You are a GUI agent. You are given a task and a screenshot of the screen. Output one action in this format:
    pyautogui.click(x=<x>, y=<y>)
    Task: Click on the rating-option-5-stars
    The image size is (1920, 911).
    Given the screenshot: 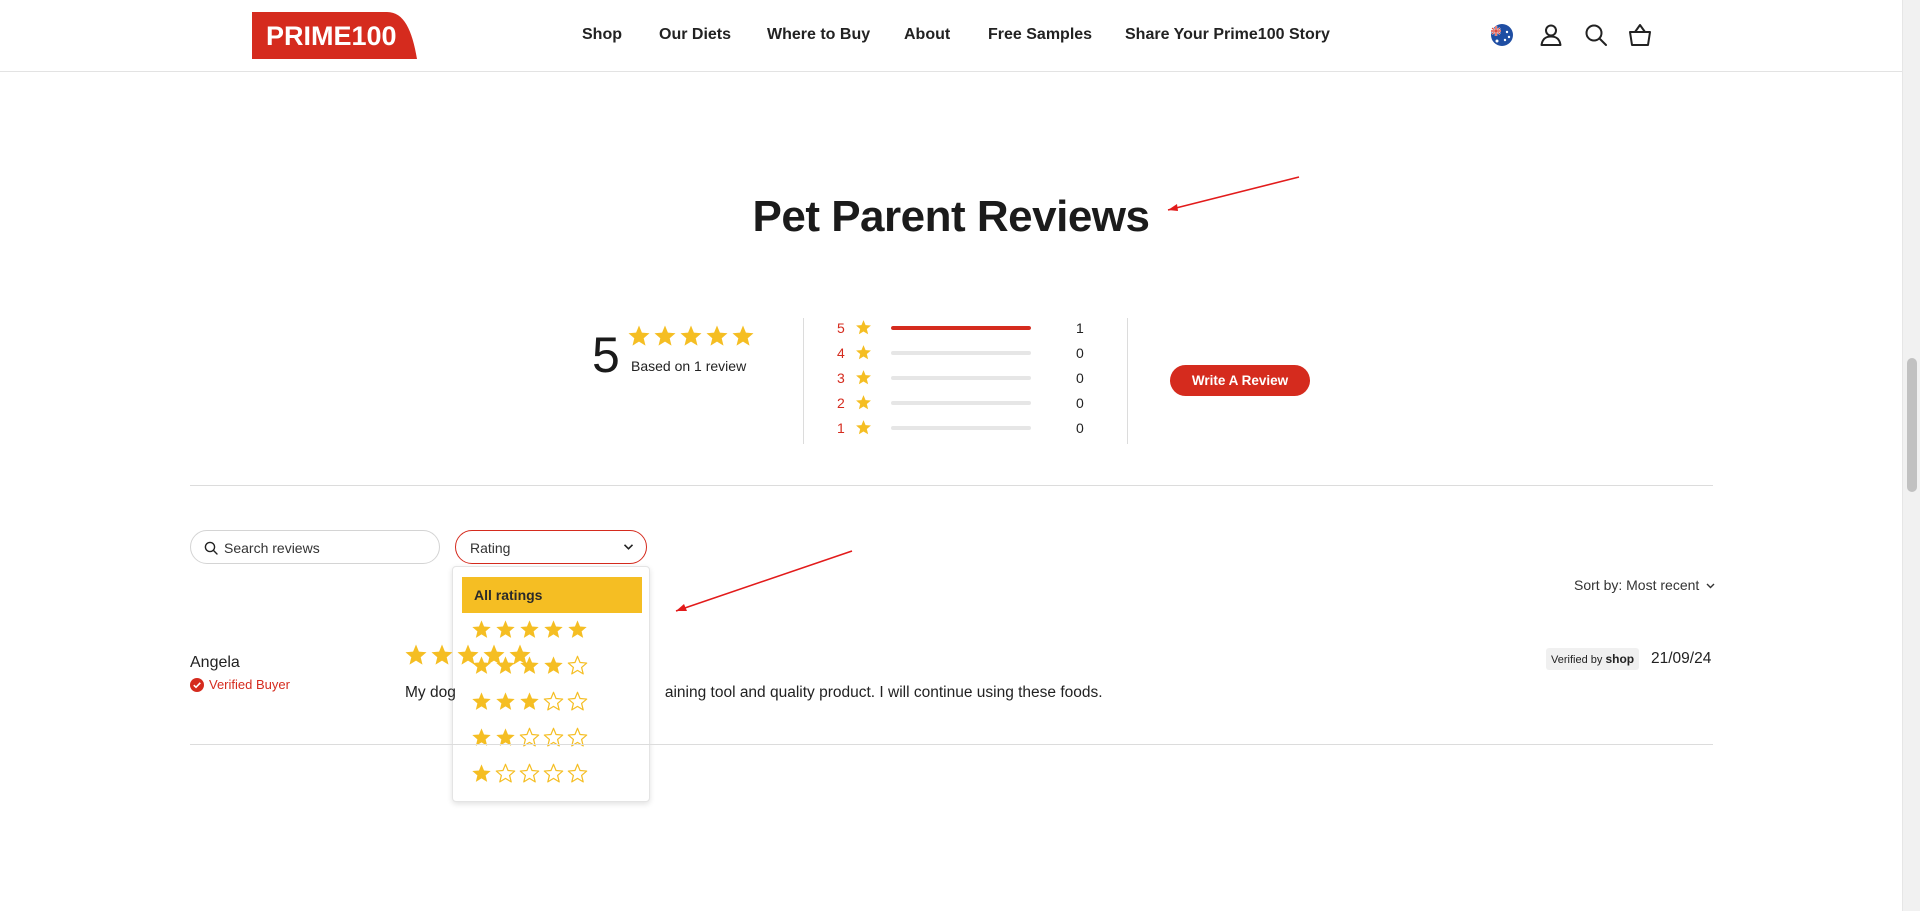 What is the action you would take?
    pyautogui.click(x=551, y=632)
    